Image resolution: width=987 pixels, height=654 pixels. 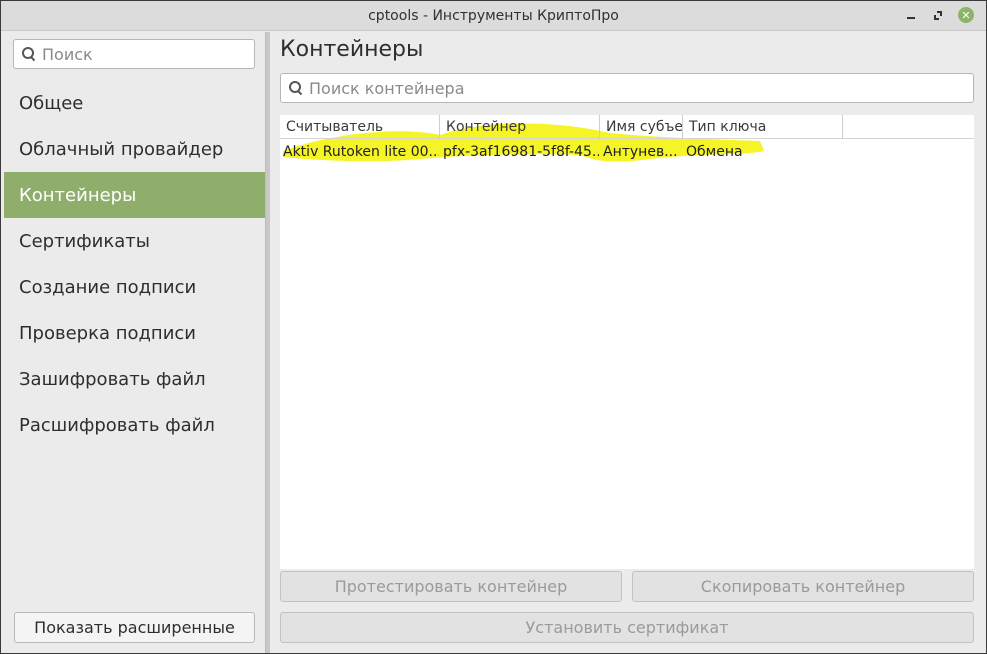 I want to click on close-button: ✕, so click(x=966, y=15).